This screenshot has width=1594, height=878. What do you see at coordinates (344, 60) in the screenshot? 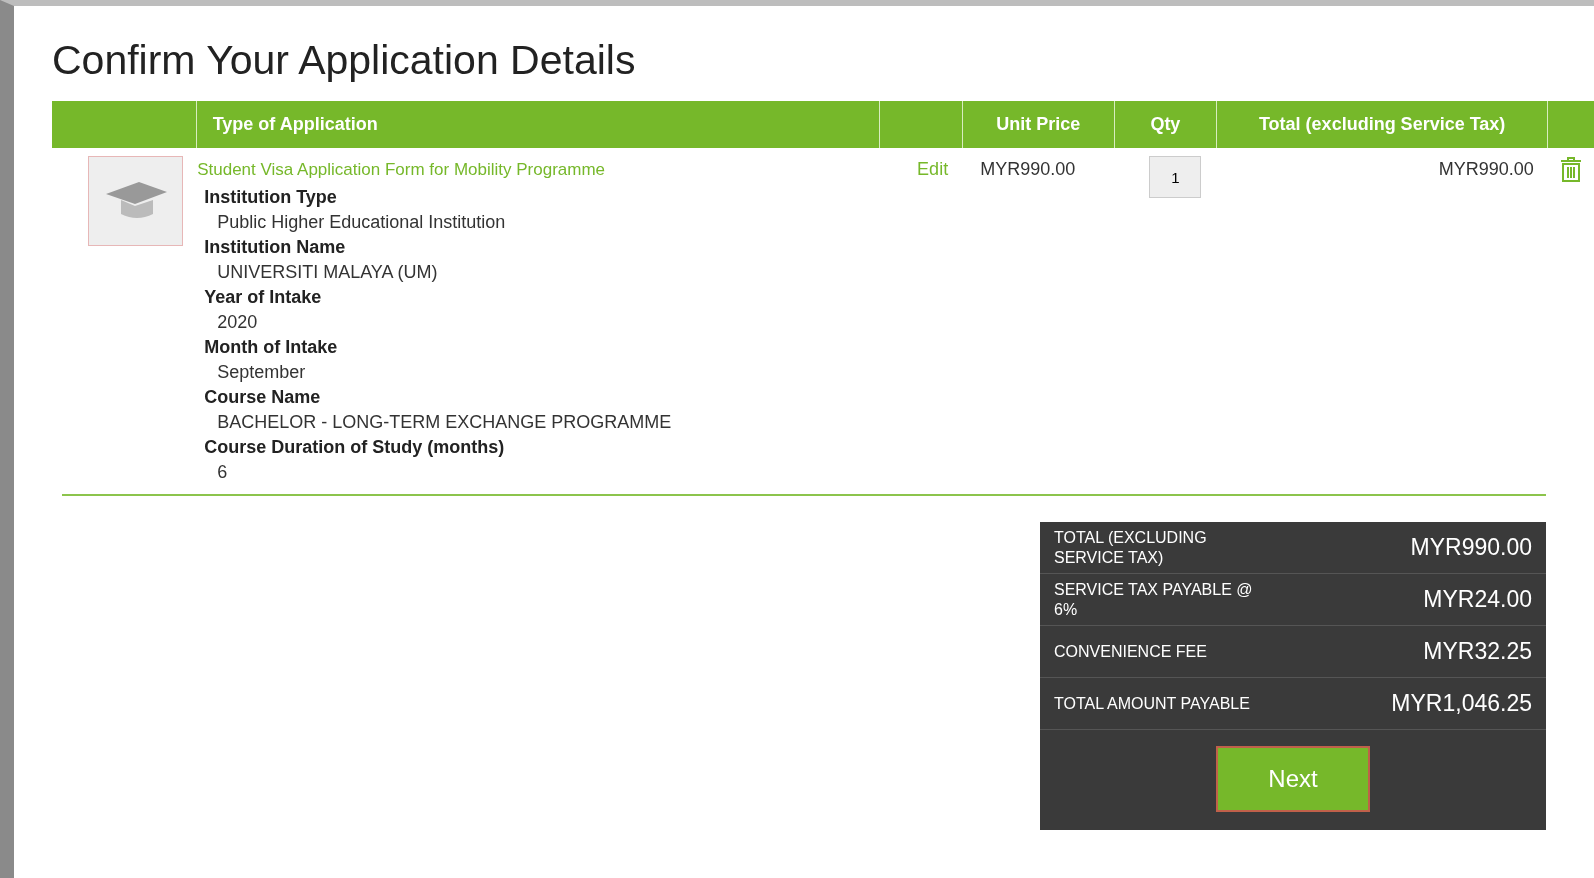
I see `page-title: Confirm Your Application Details` at bounding box center [344, 60].